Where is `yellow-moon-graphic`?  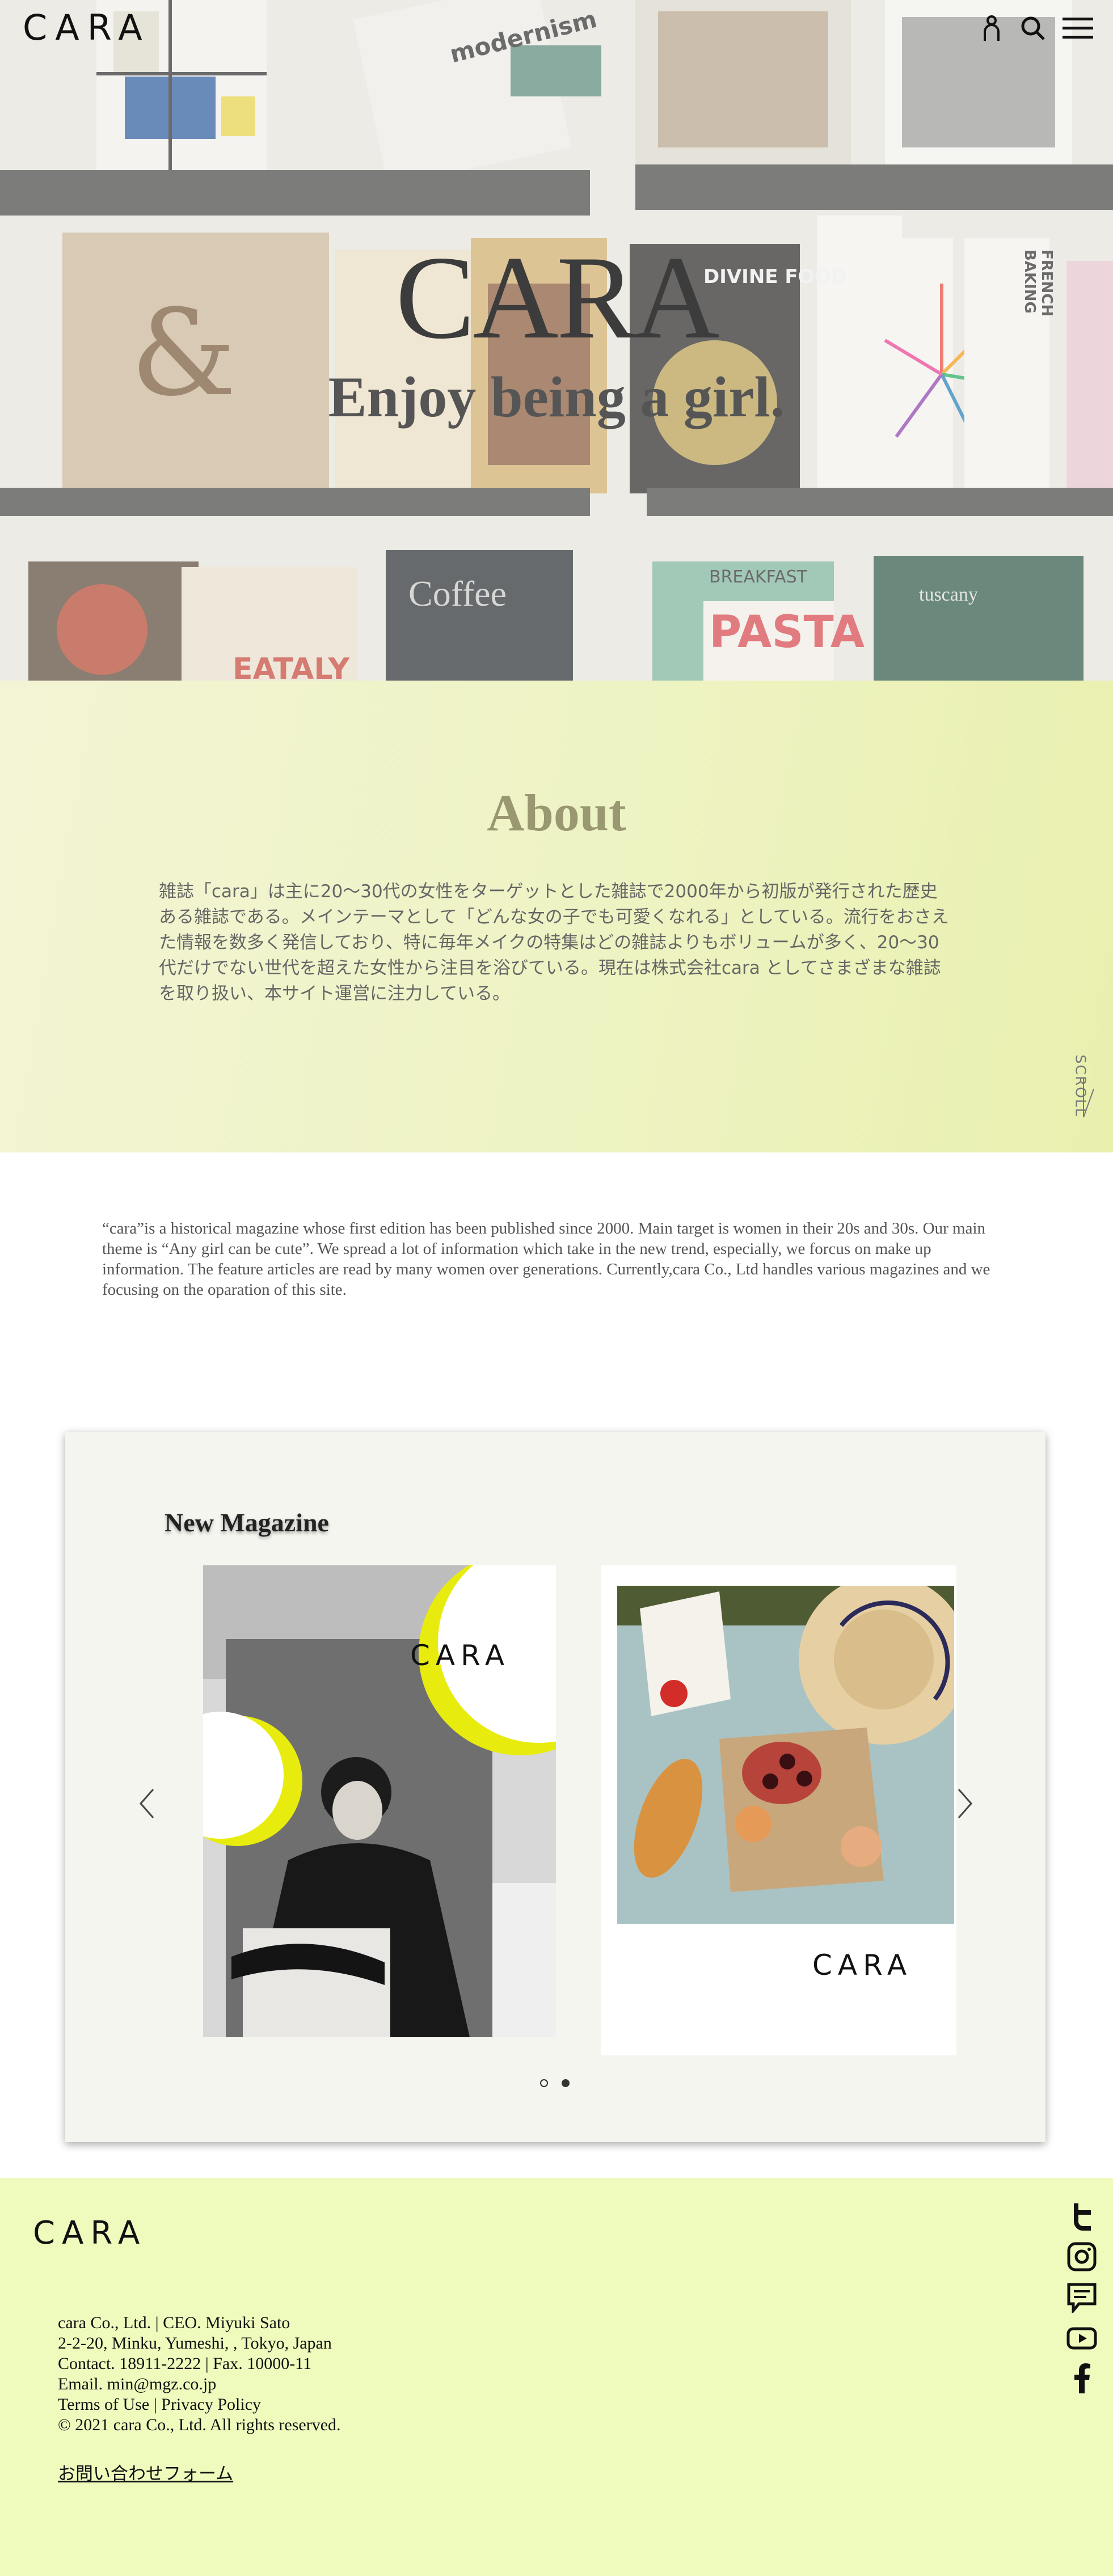 yellow-moon-graphic is located at coordinates (379, 1705).